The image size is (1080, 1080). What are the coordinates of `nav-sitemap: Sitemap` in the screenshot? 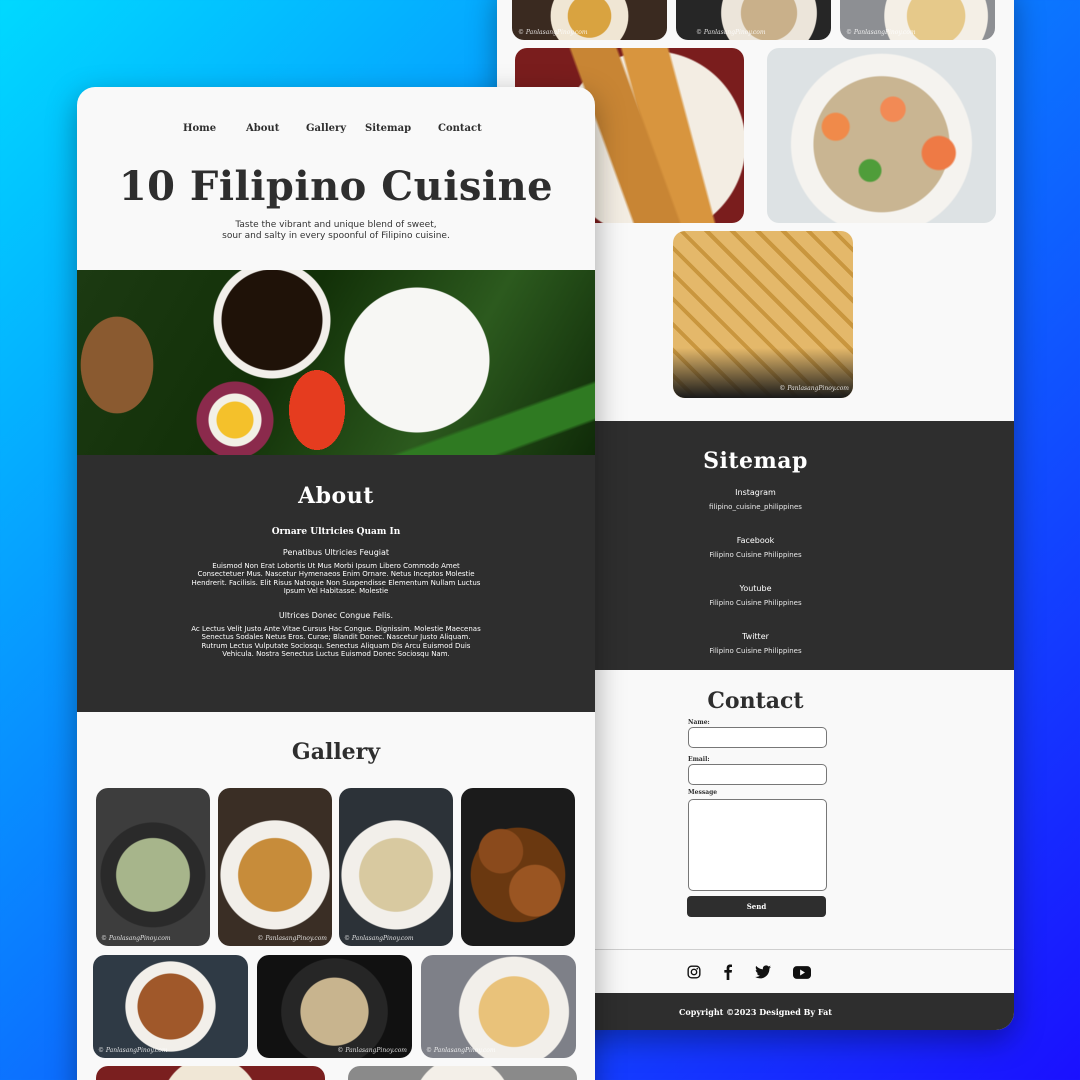 It's located at (388, 128).